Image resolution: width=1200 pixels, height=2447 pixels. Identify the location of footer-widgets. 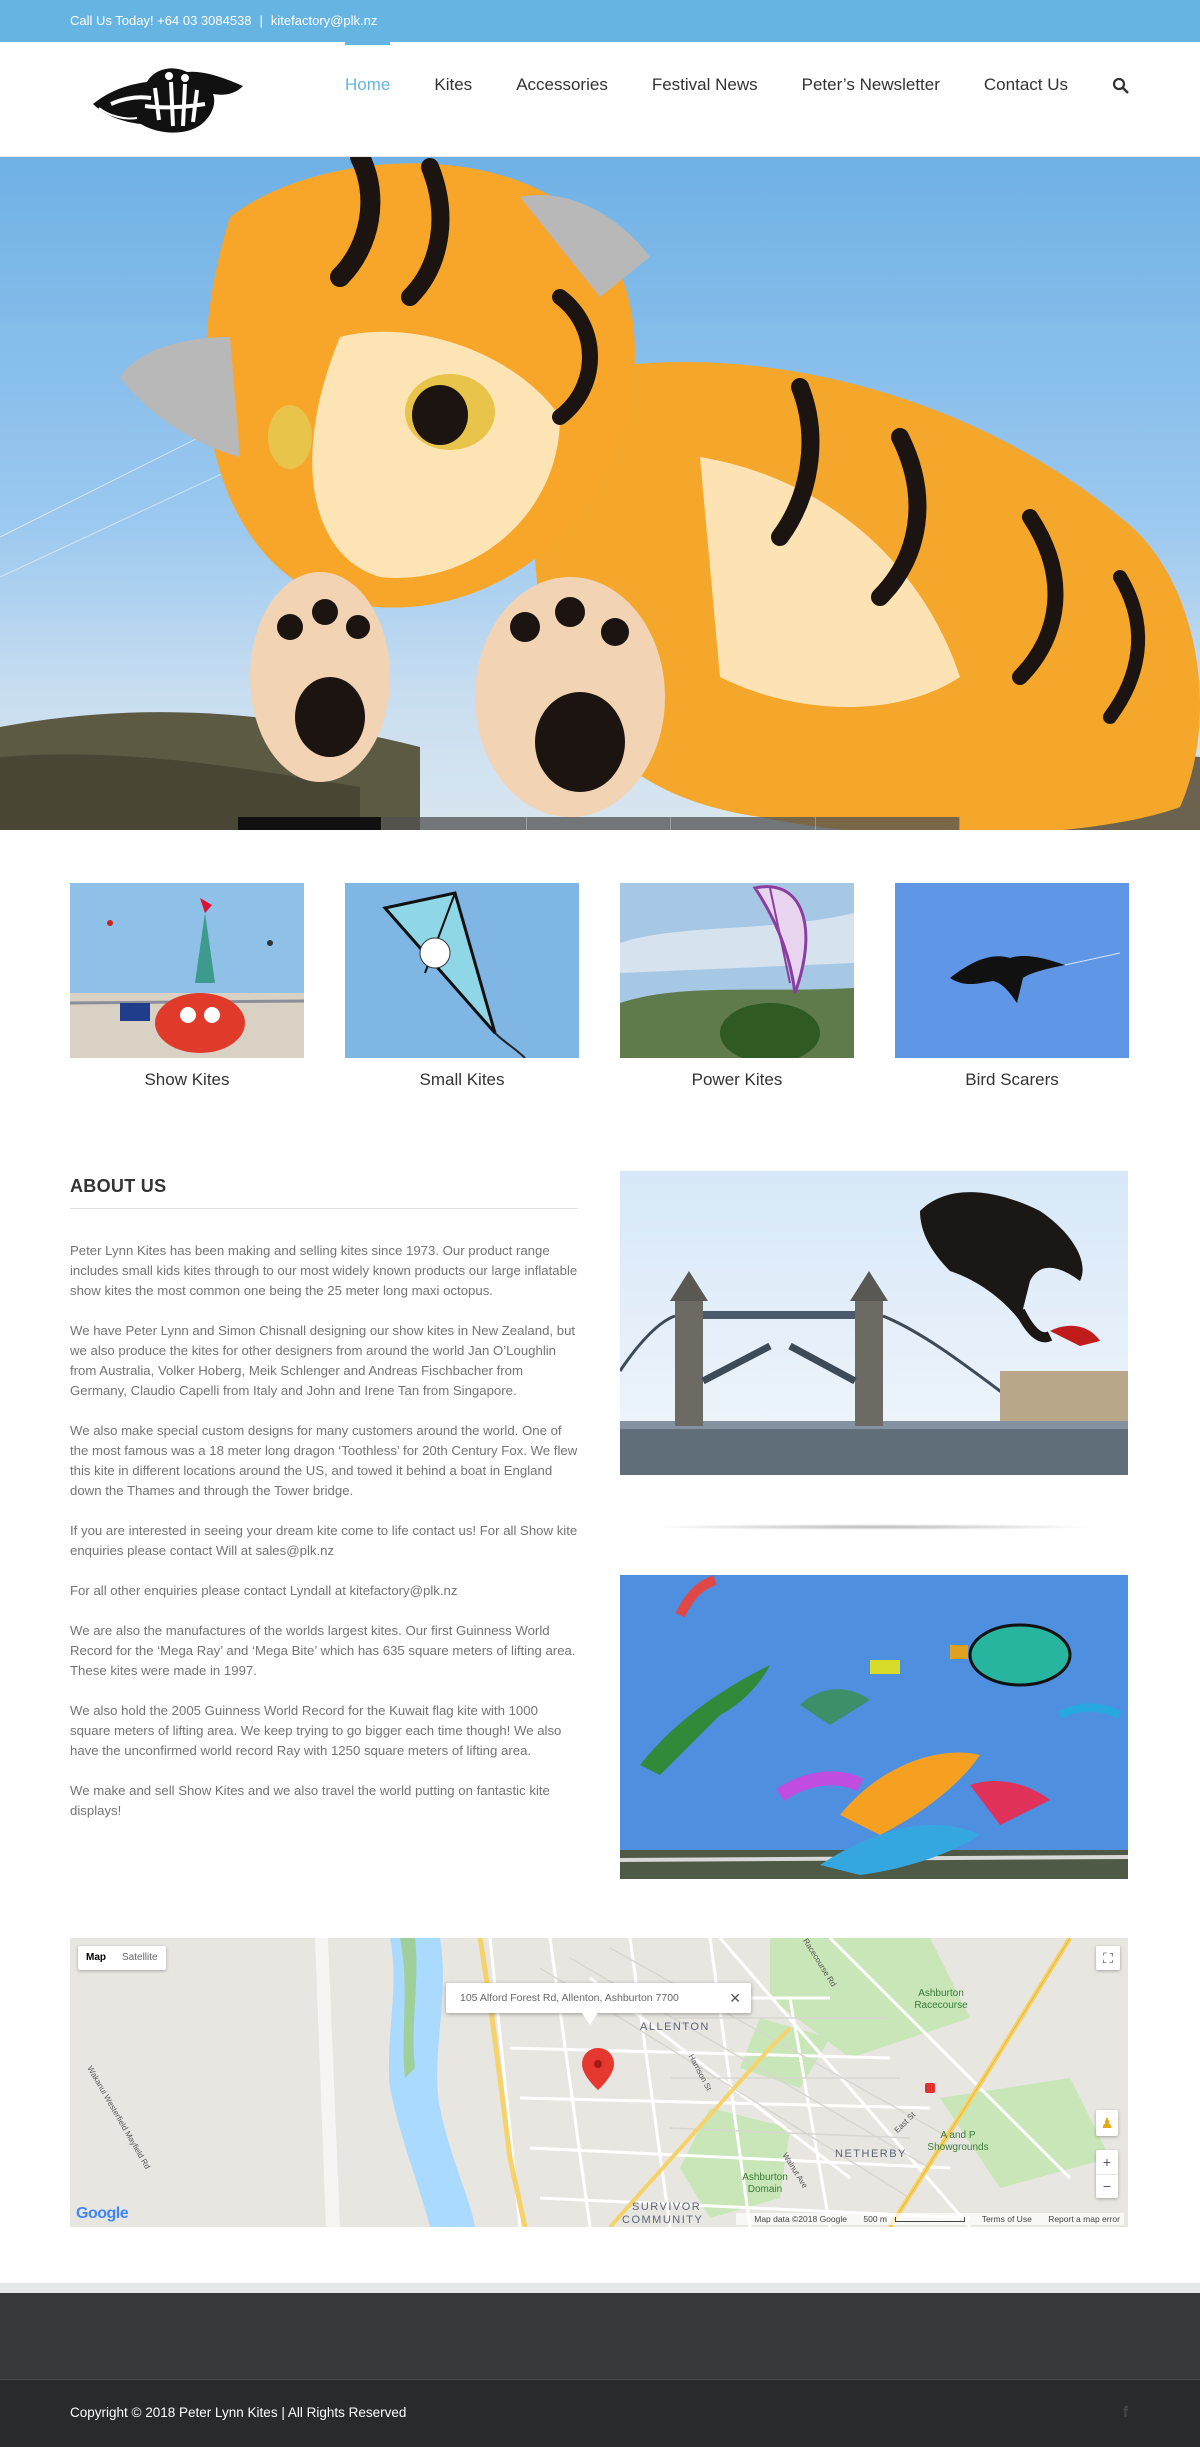
(600, 2336).